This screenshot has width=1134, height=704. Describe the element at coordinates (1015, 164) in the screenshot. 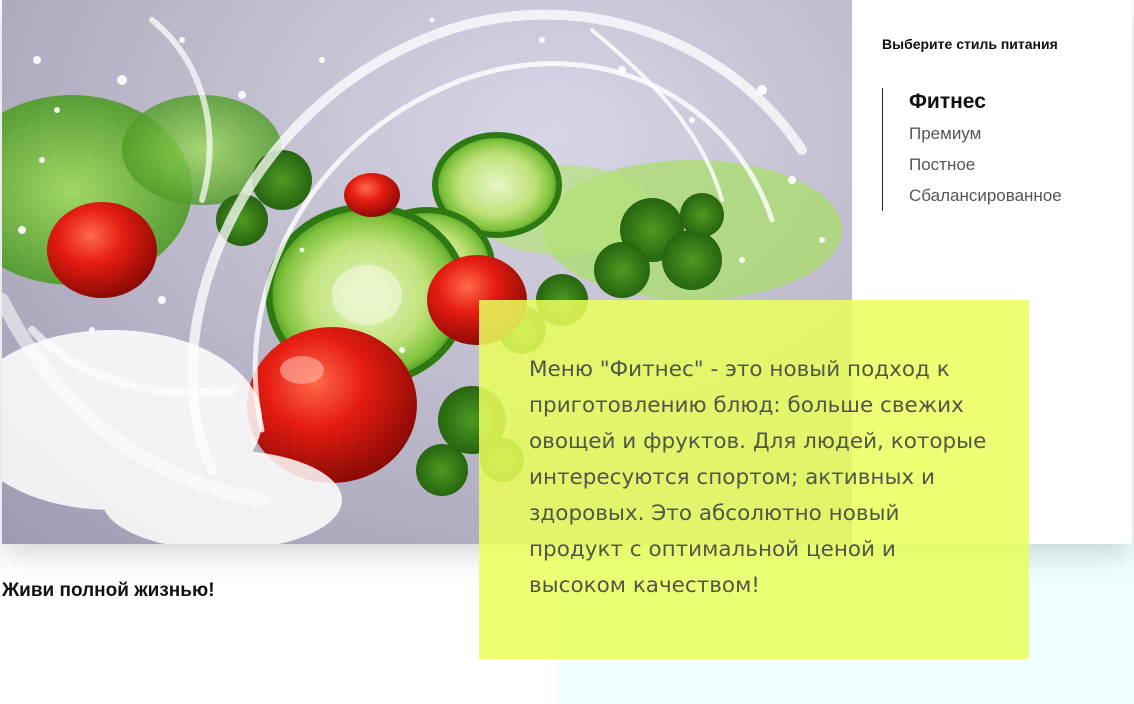

I see `diet-style-lenten: Постное` at that location.